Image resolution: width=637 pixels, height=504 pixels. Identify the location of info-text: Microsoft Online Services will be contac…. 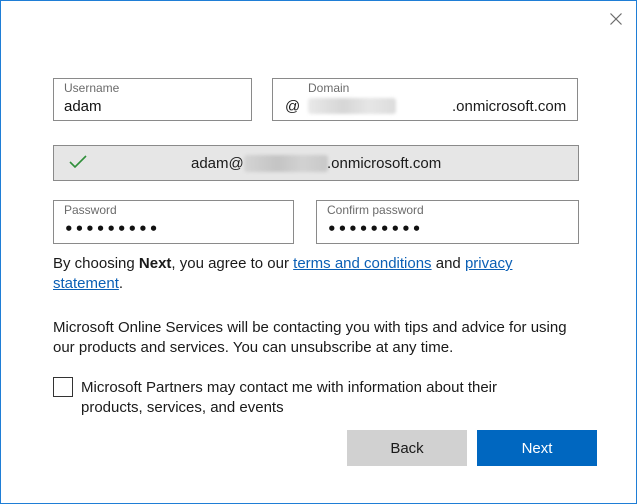
(310, 337).